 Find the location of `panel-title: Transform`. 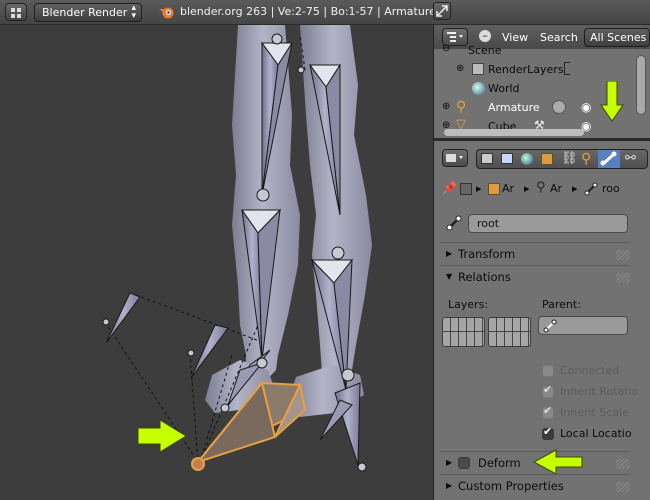

panel-title: Transform is located at coordinates (487, 254).